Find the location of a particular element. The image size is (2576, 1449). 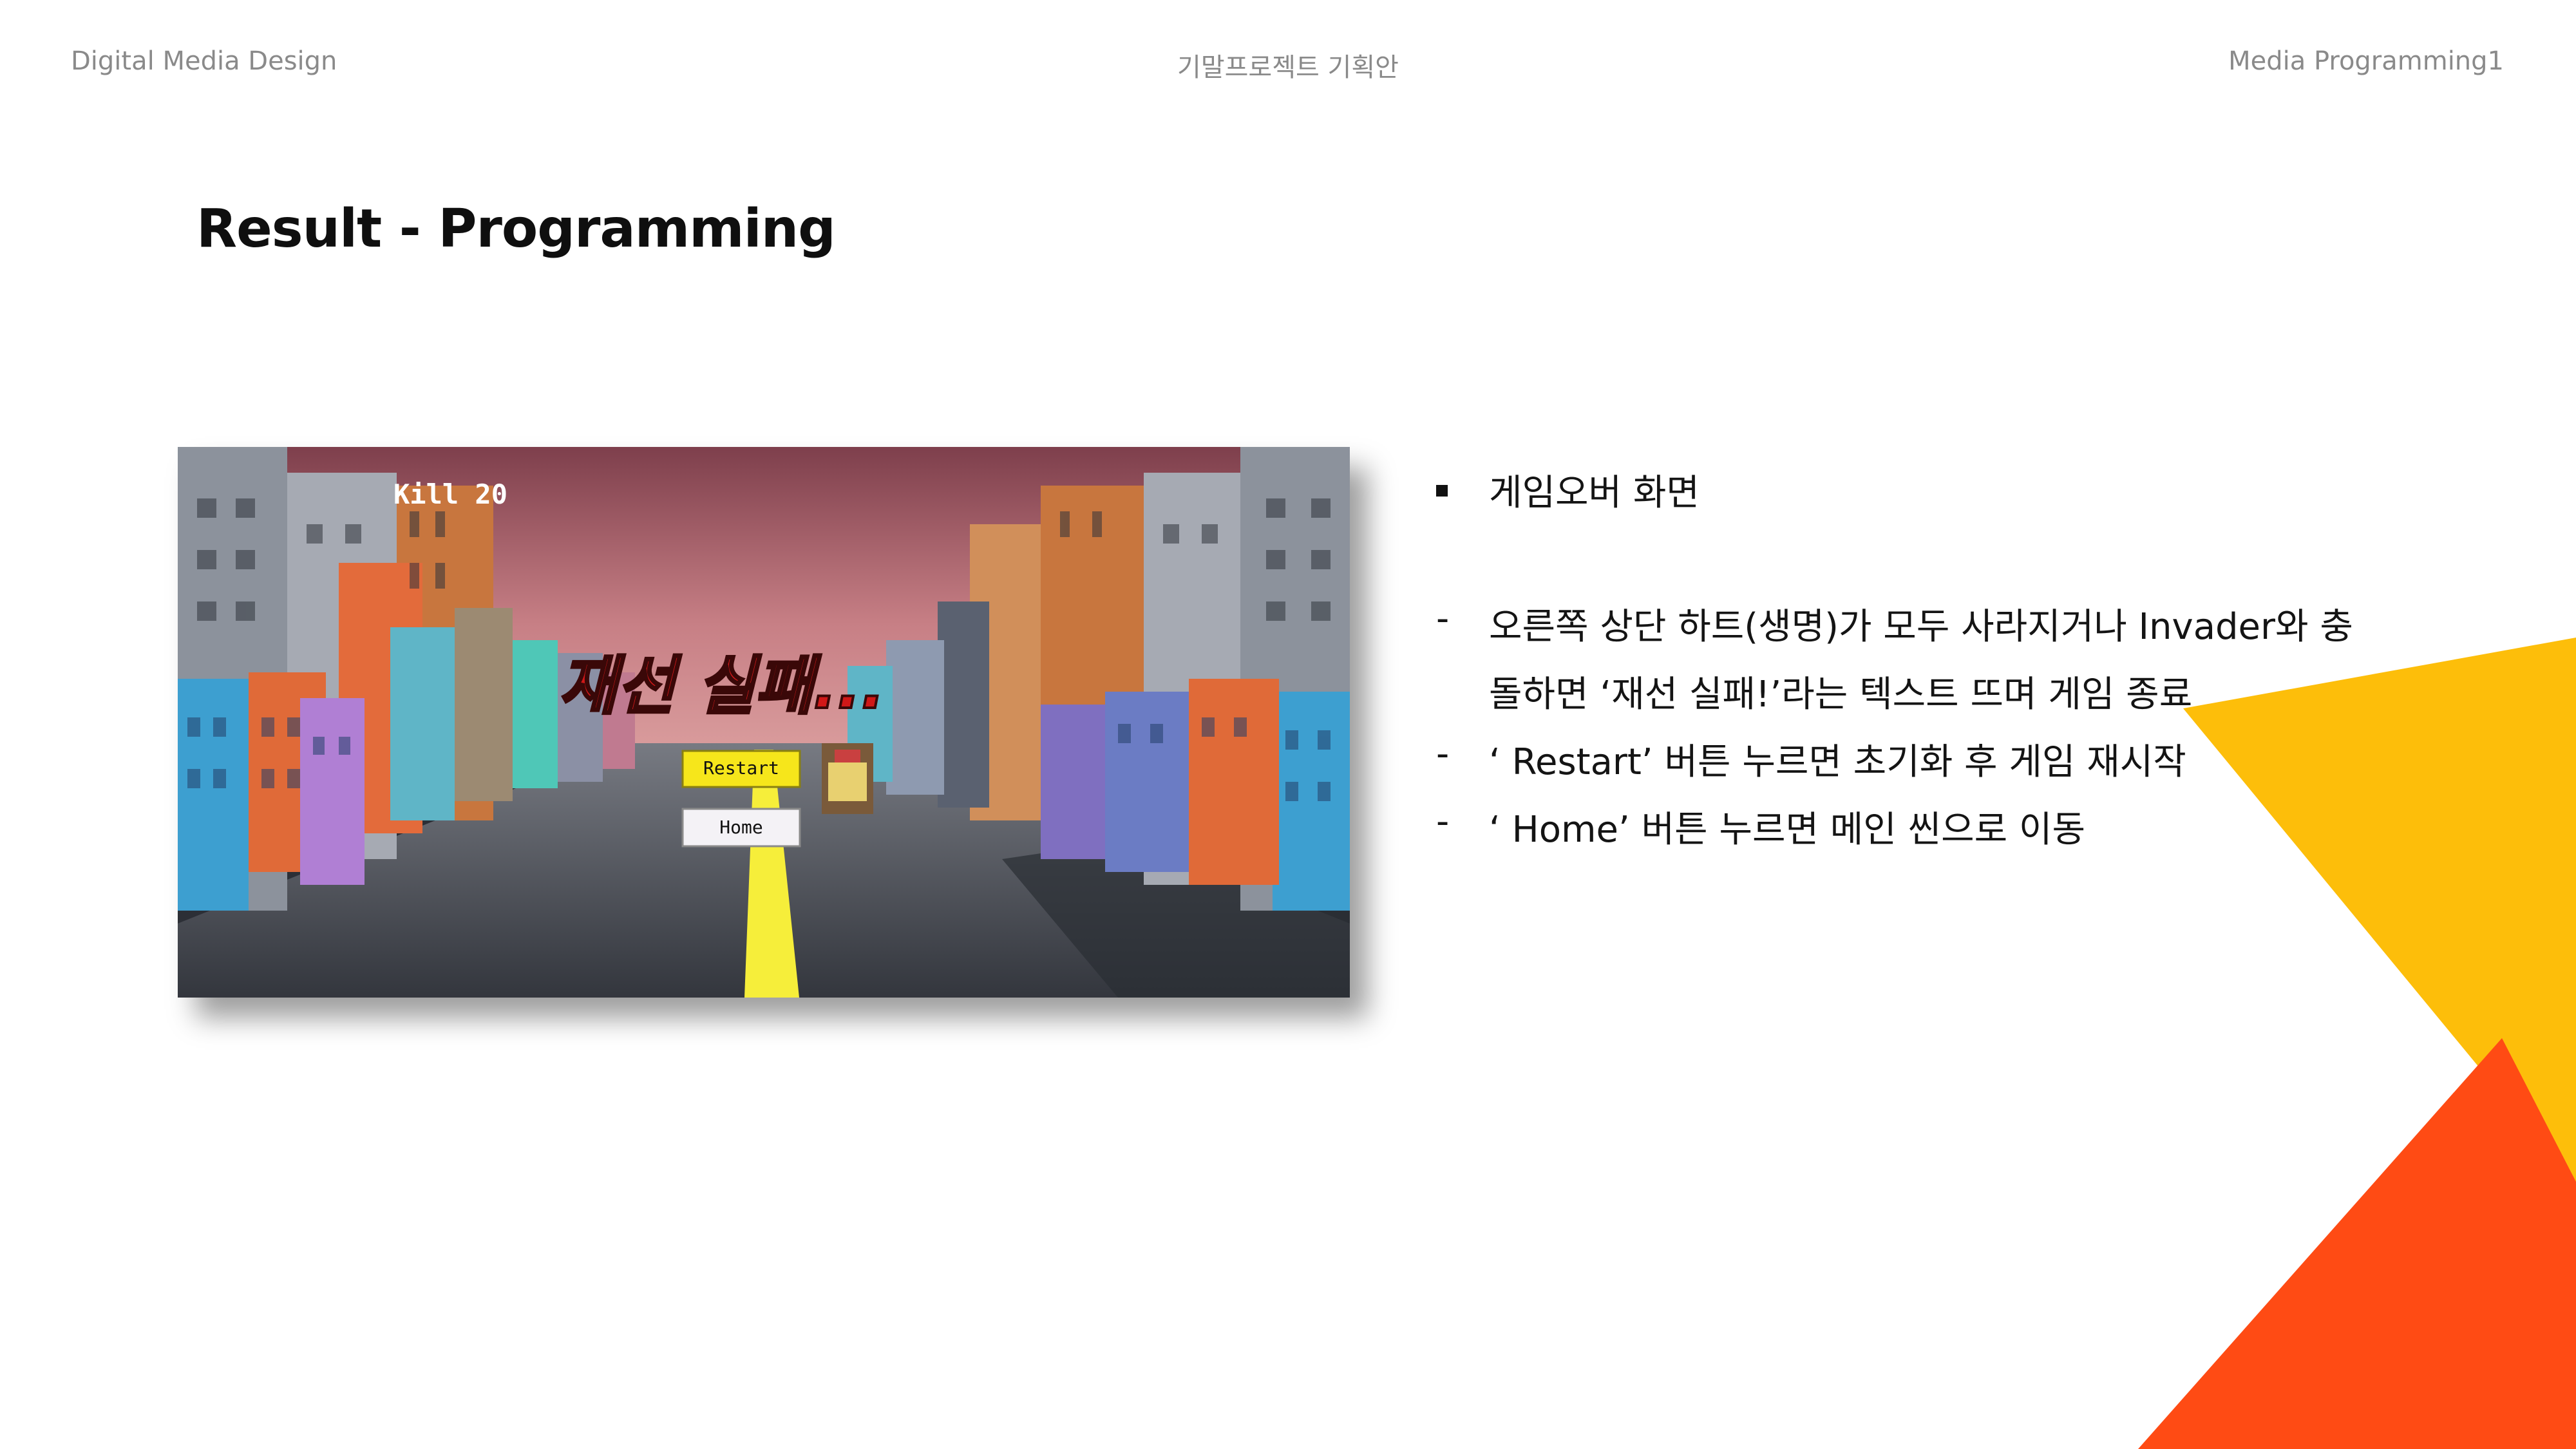

player-character is located at coordinates (847, 779).